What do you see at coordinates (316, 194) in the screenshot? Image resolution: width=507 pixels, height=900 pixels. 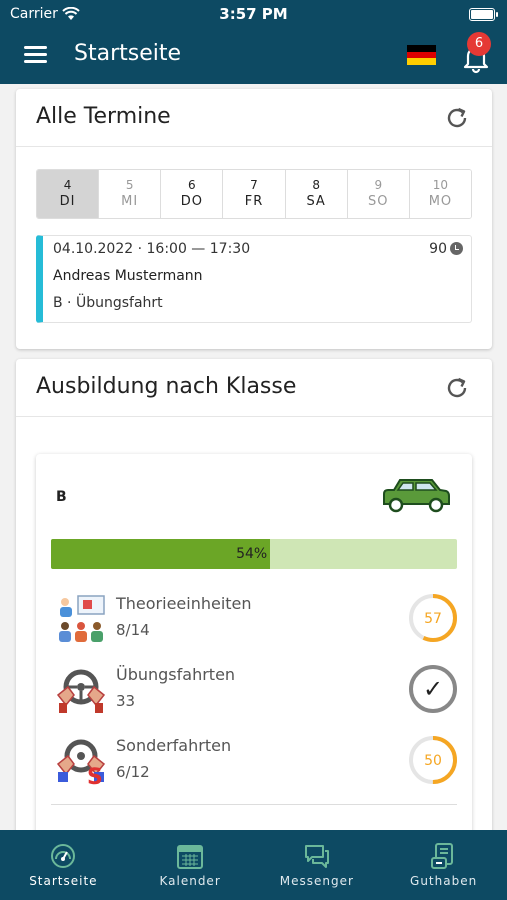 I see `day-tab: 8 SA` at bounding box center [316, 194].